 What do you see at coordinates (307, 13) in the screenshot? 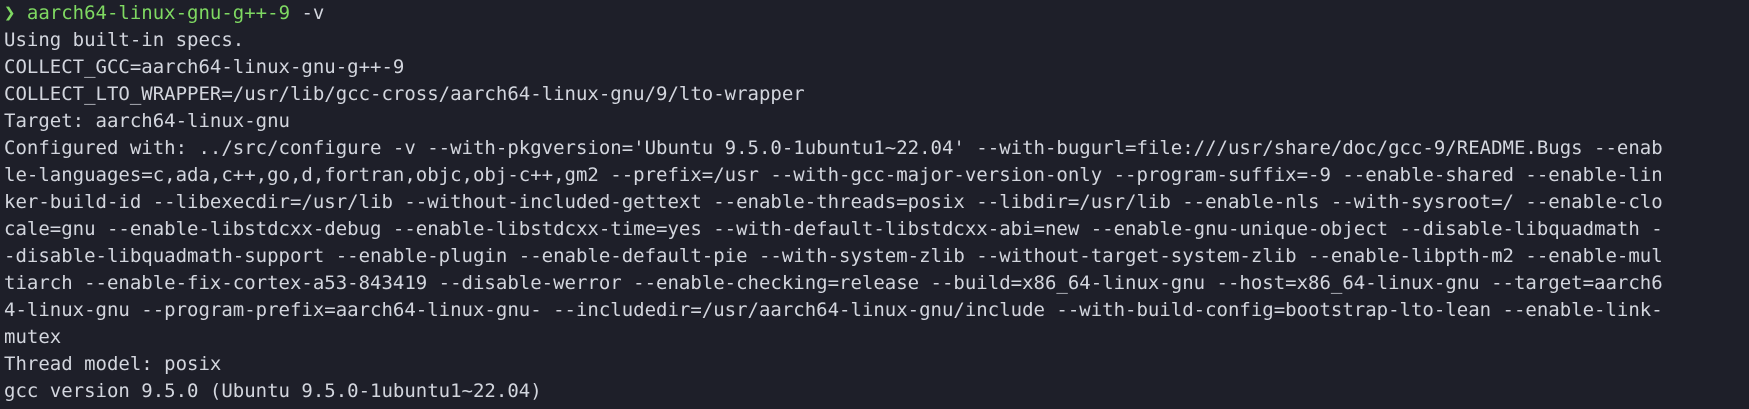
I see `prompt-args: -v` at bounding box center [307, 13].